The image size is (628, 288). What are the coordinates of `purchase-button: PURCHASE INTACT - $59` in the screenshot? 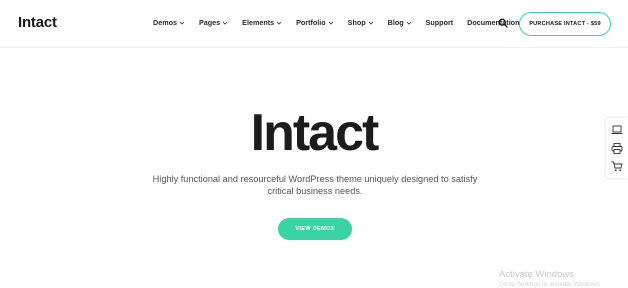 It's located at (565, 24).